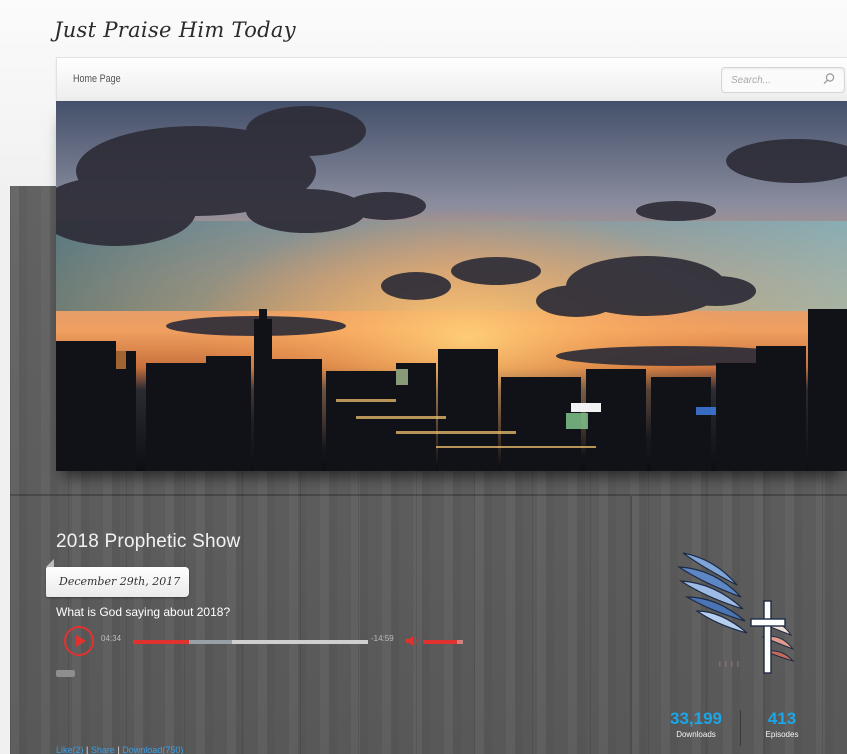 The image size is (847, 754). What do you see at coordinates (696, 734) in the screenshot?
I see `downloads-label: Downloads` at bounding box center [696, 734].